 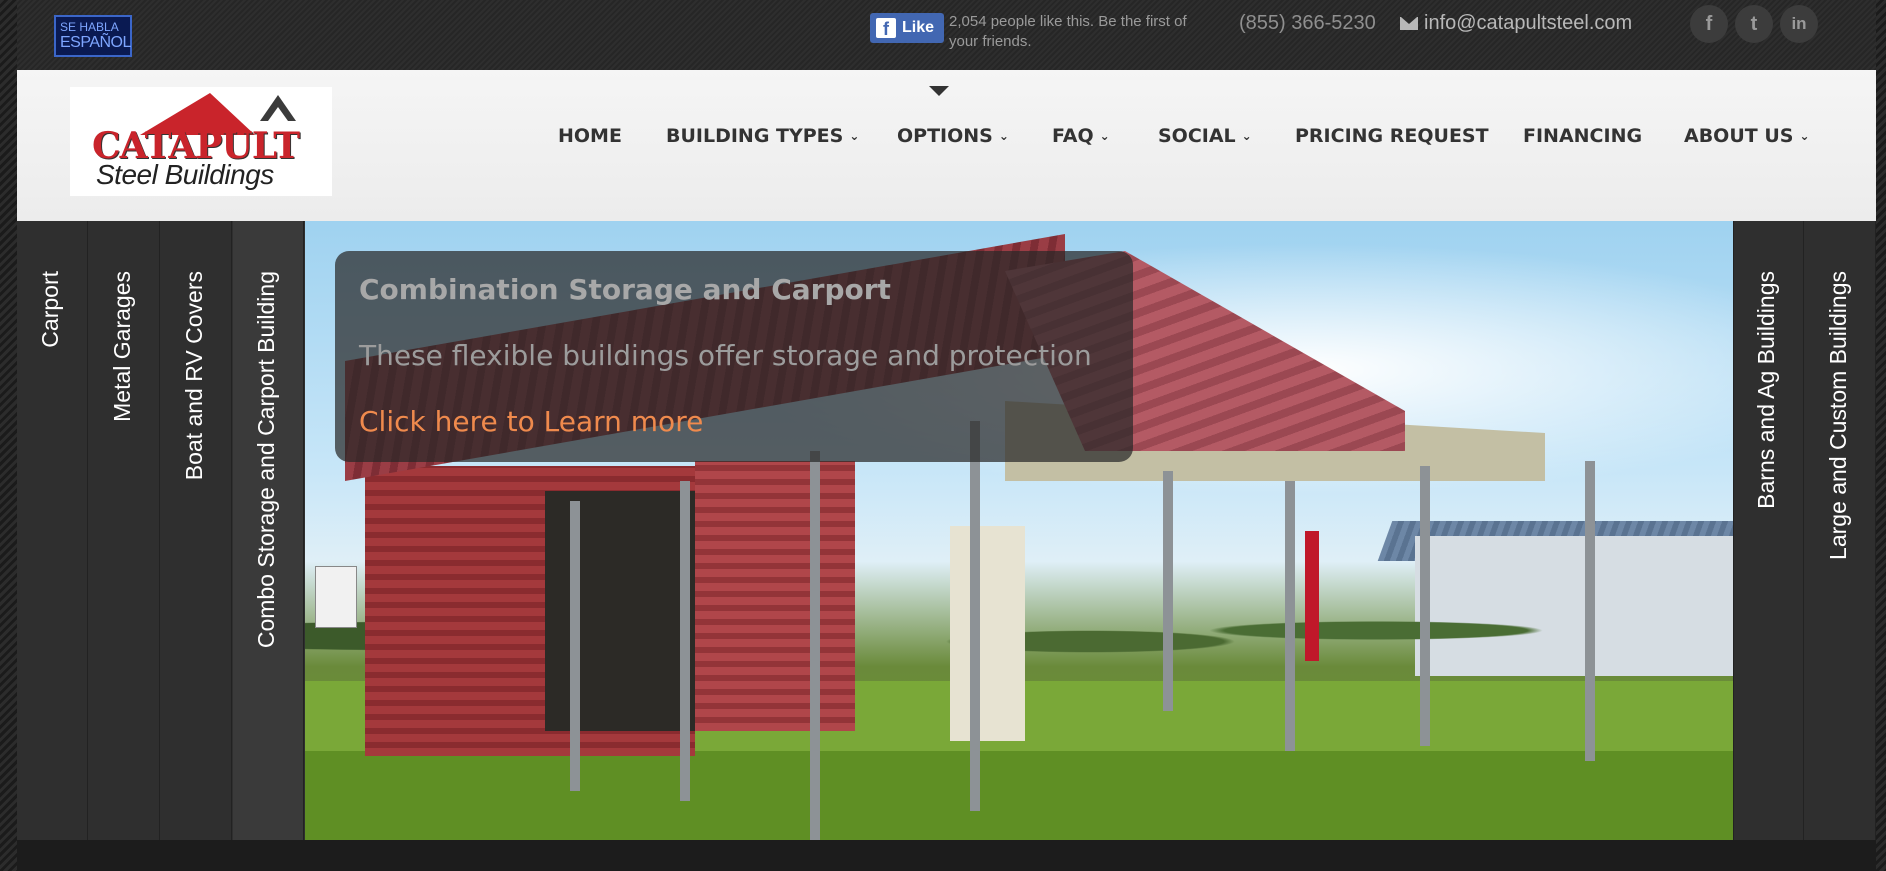 I want to click on nav-label-faq: FAQ, so click(x=1073, y=136).